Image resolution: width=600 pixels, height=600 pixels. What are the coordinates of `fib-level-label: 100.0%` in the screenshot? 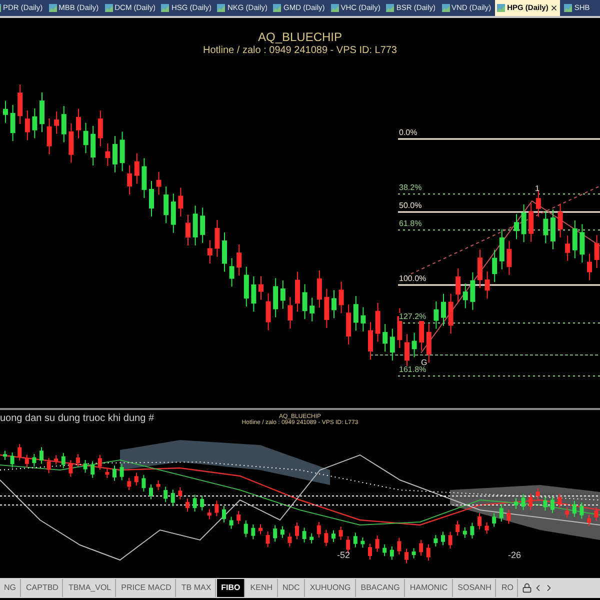 It's located at (412, 279).